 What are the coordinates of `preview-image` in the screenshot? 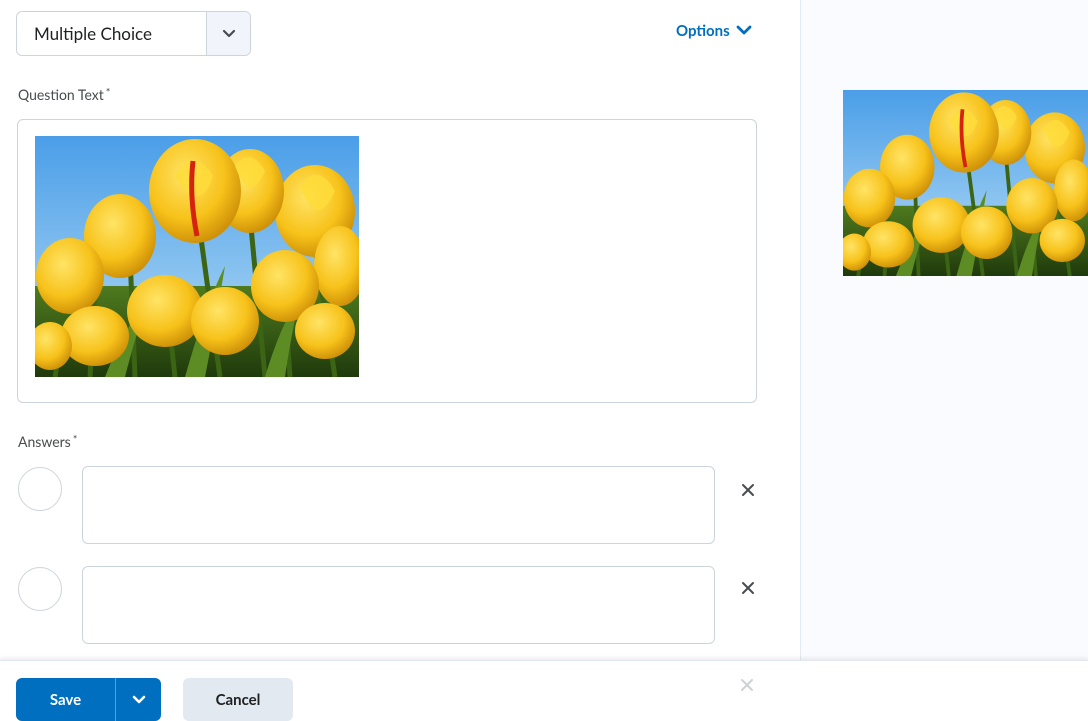 It's located at (965, 183).